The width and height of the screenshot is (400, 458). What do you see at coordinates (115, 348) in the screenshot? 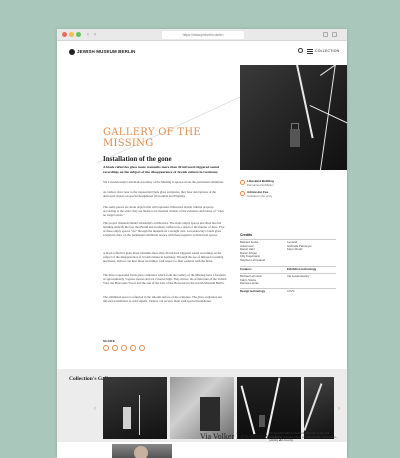
I see `twitter-icon` at bounding box center [115, 348].